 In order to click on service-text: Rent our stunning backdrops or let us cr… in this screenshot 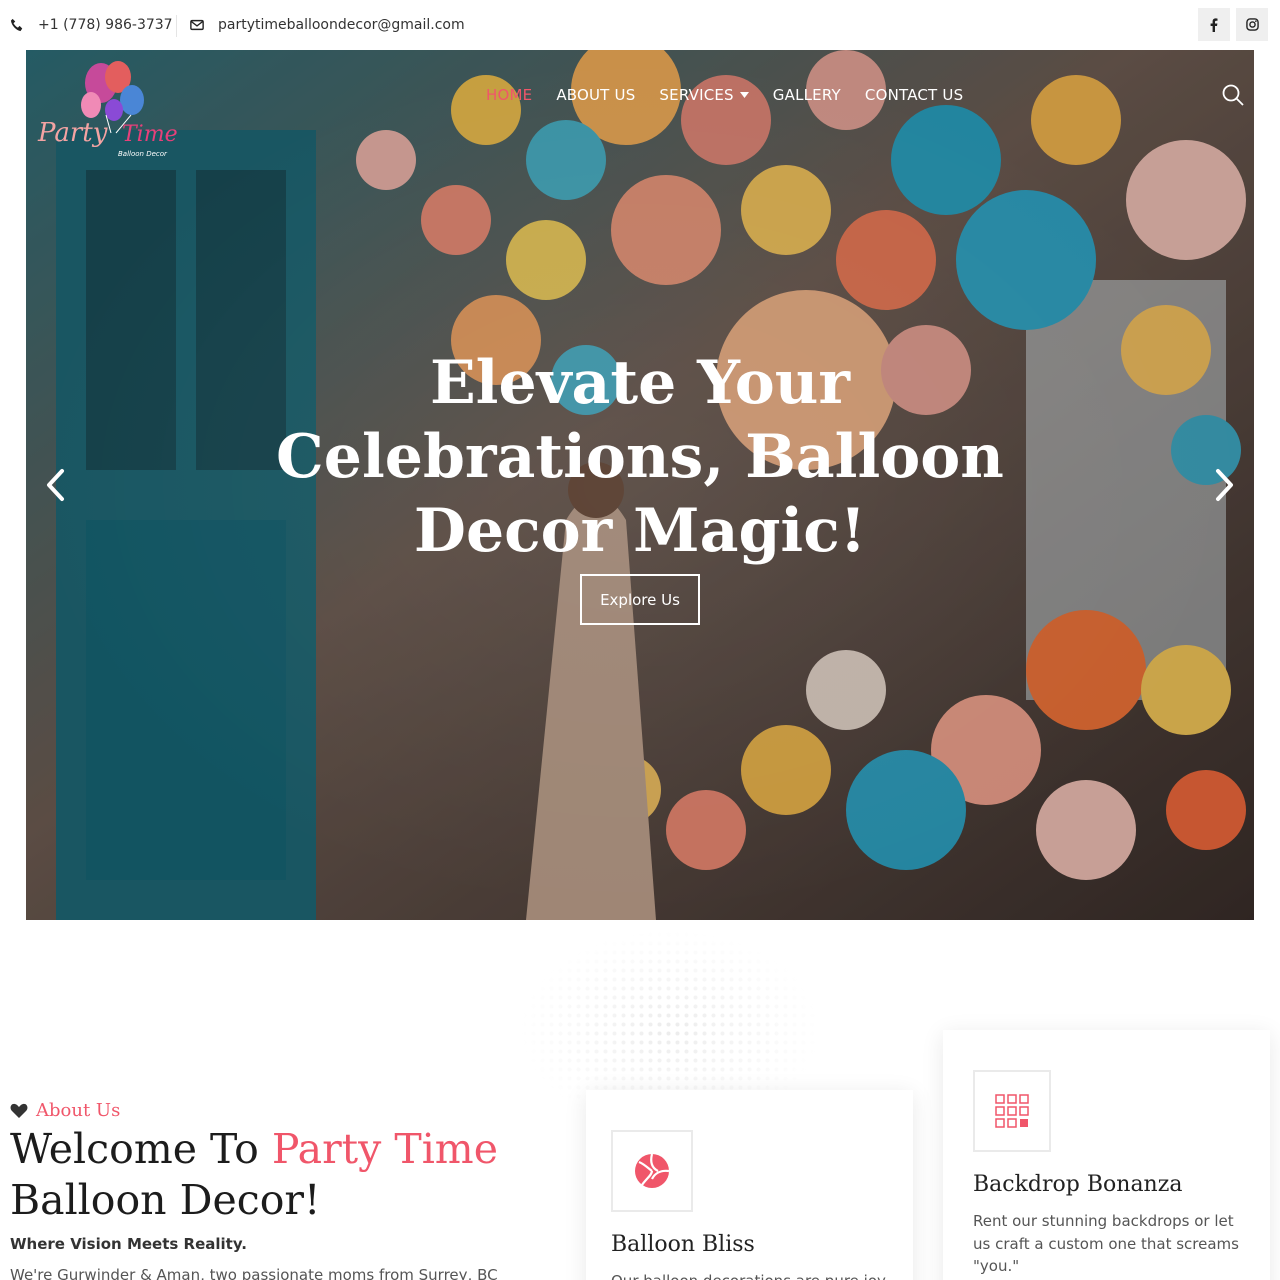, I will do `click(1106, 1243)`.